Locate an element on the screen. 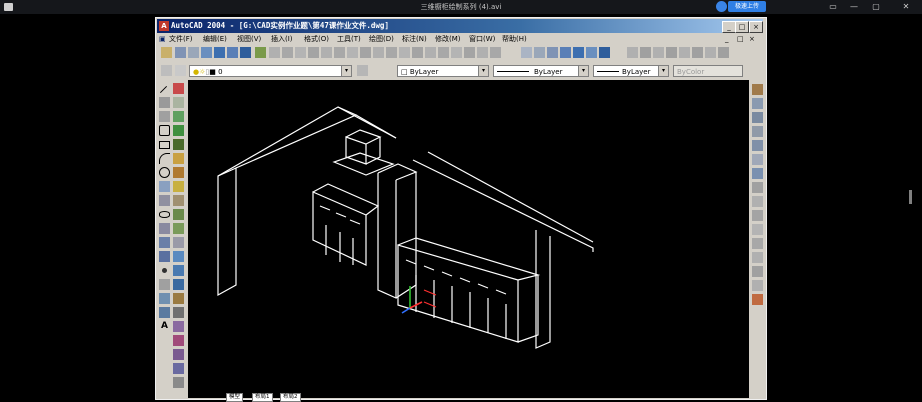 The height and width of the screenshot is (402, 922). break-icon is located at coordinates (178, 256).